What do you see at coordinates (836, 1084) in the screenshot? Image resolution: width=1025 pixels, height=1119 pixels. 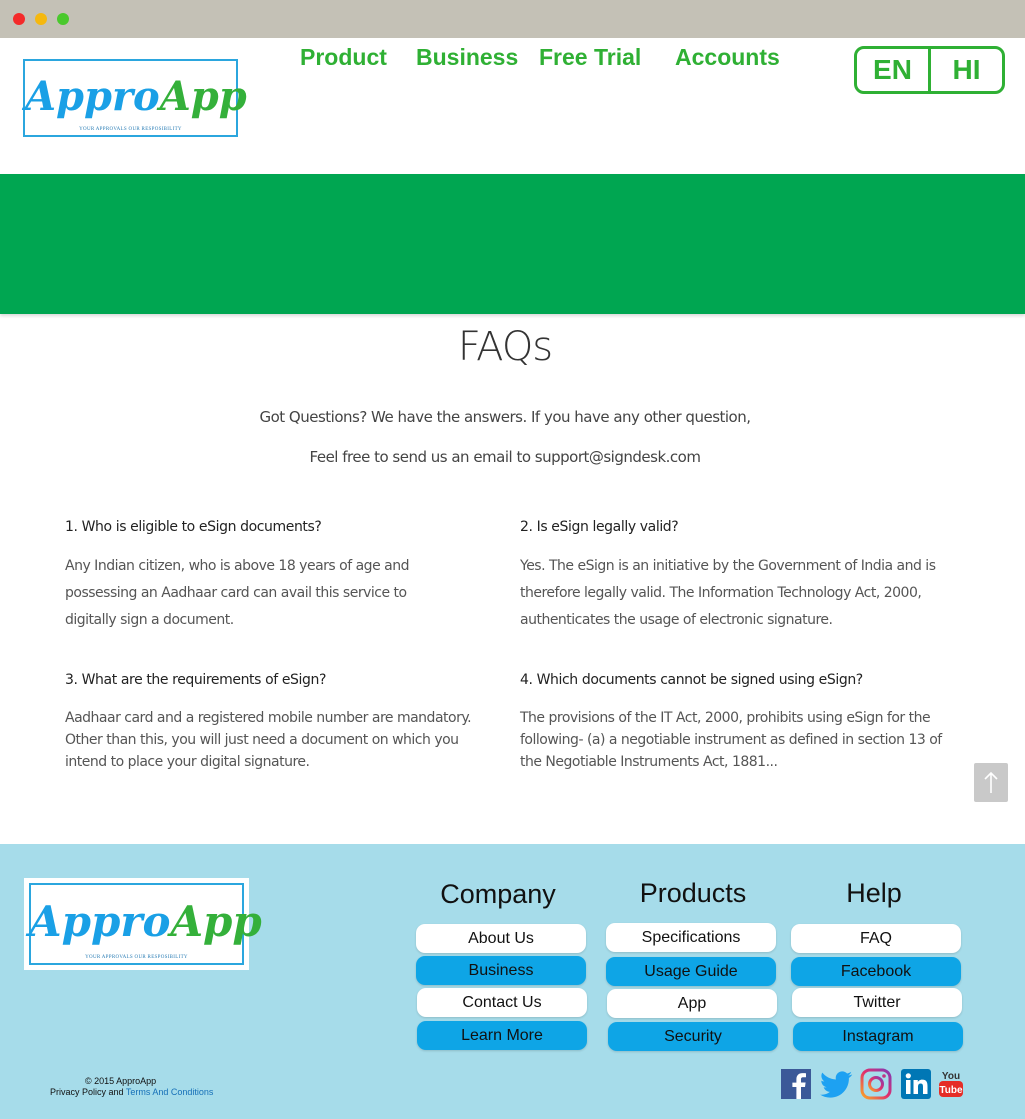 I see `twitter-icon` at bounding box center [836, 1084].